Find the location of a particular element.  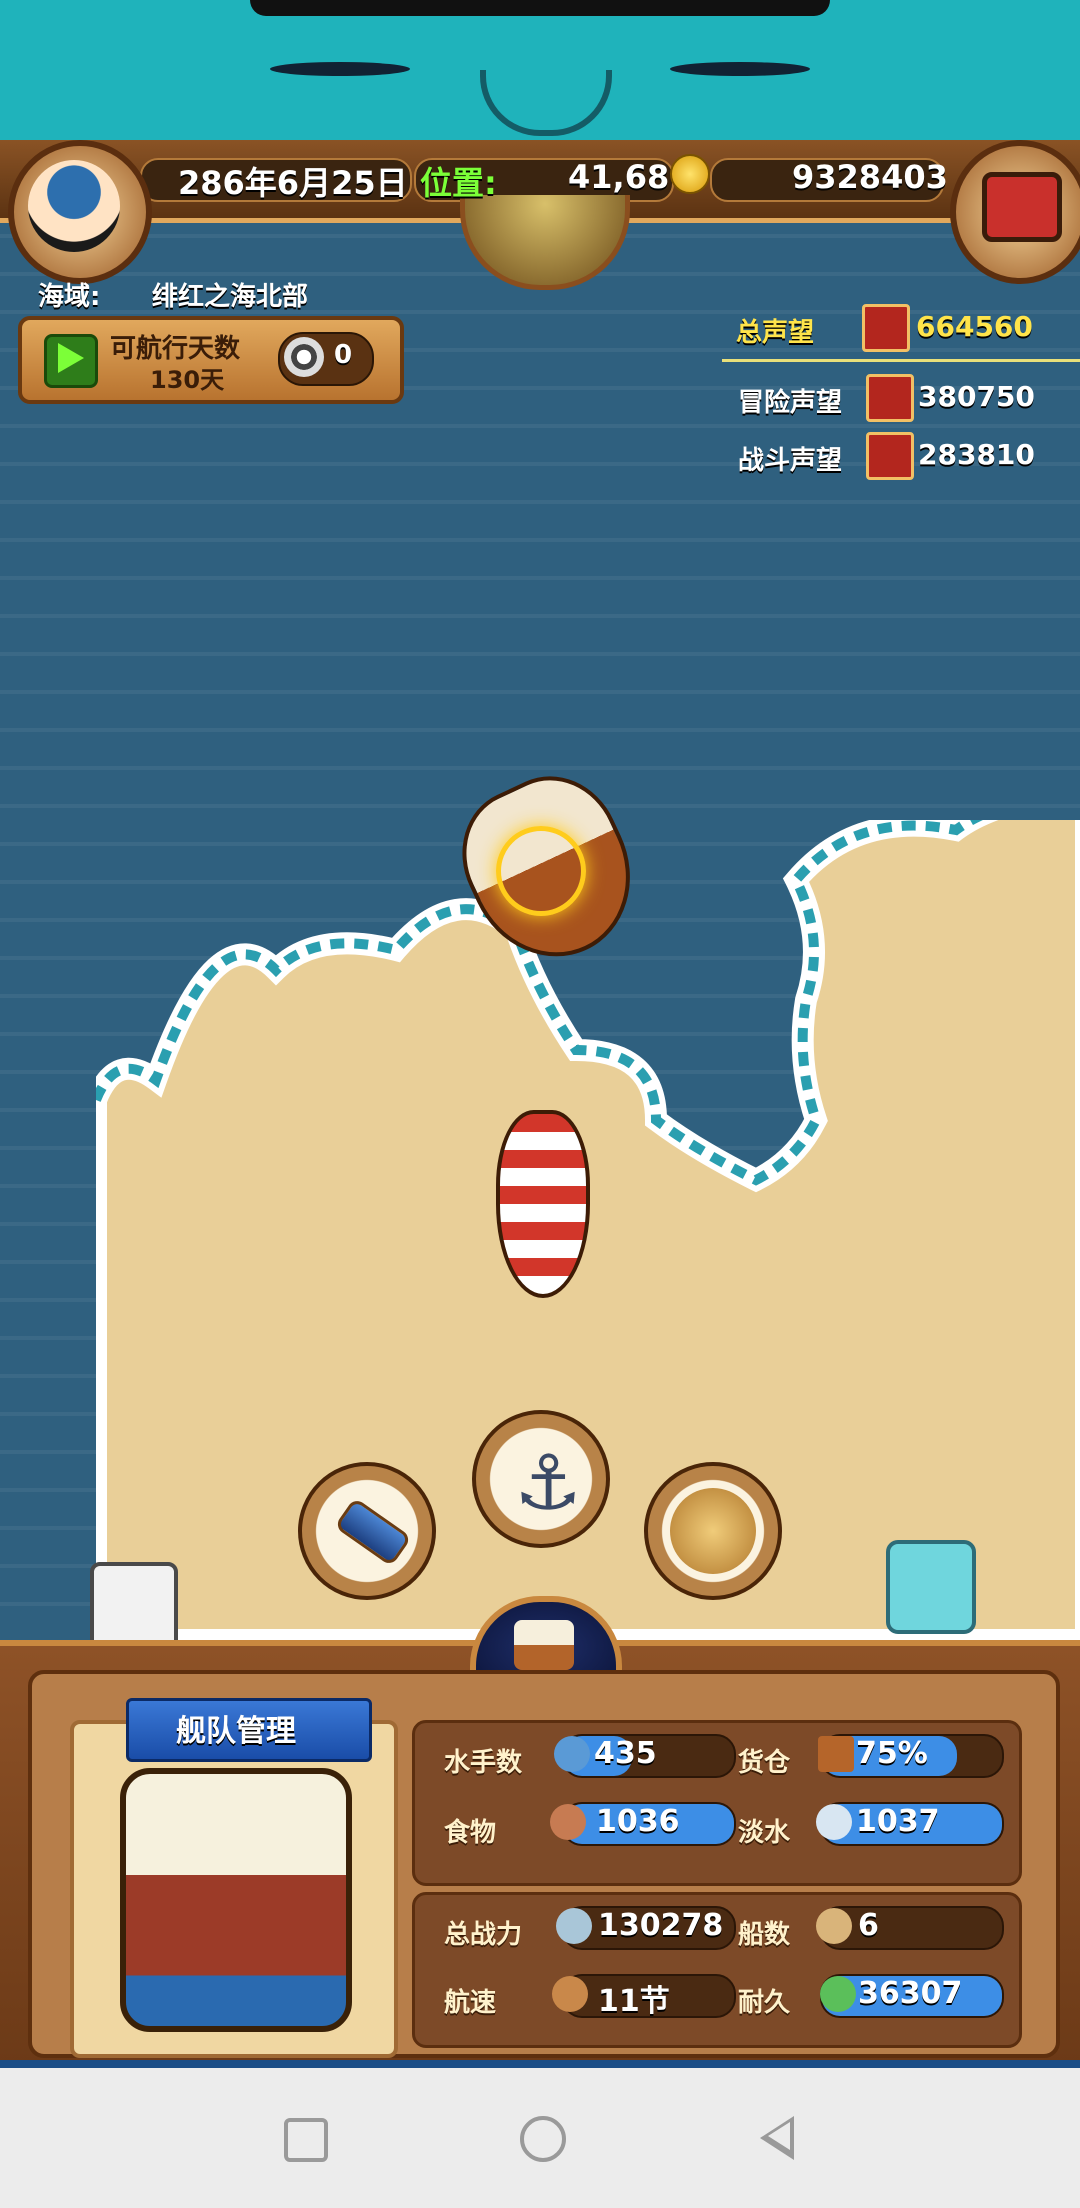

world-map-button is located at coordinates (713, 1531).